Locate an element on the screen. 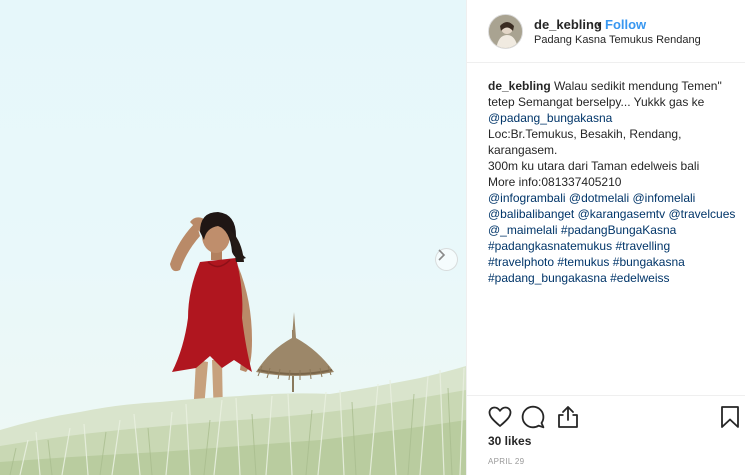  mention-link: @padang_bungakasna is located at coordinates (550, 118).